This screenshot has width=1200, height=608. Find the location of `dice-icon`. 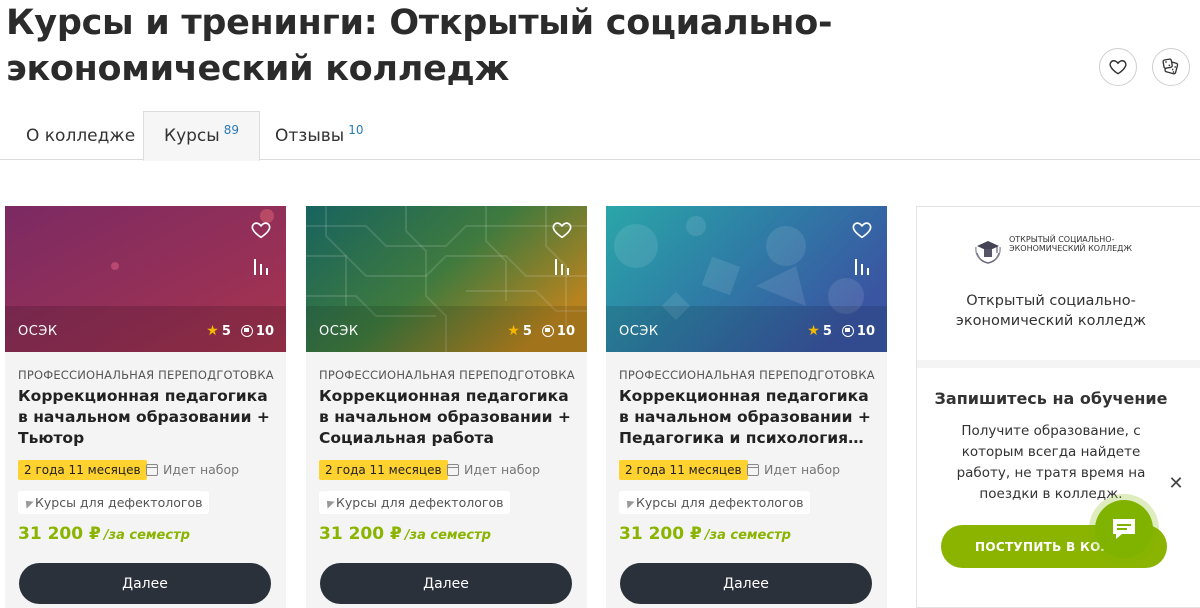

dice-icon is located at coordinates (1170, 66).